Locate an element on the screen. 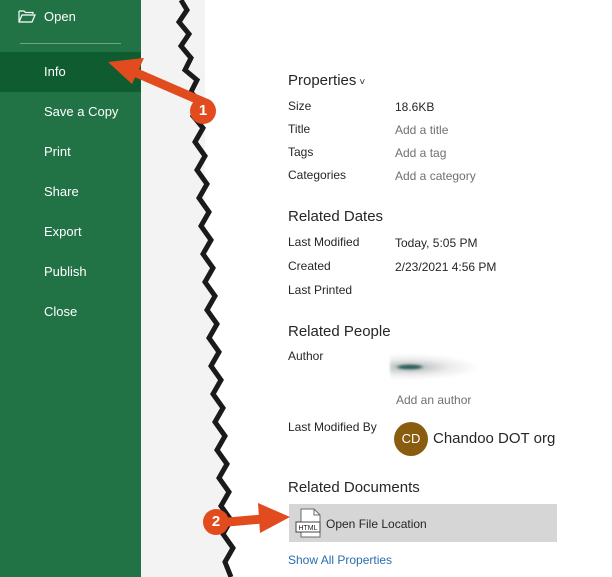 The width and height of the screenshot is (612, 577). last-modified-by-label: Last Modified By is located at coordinates (332, 427).